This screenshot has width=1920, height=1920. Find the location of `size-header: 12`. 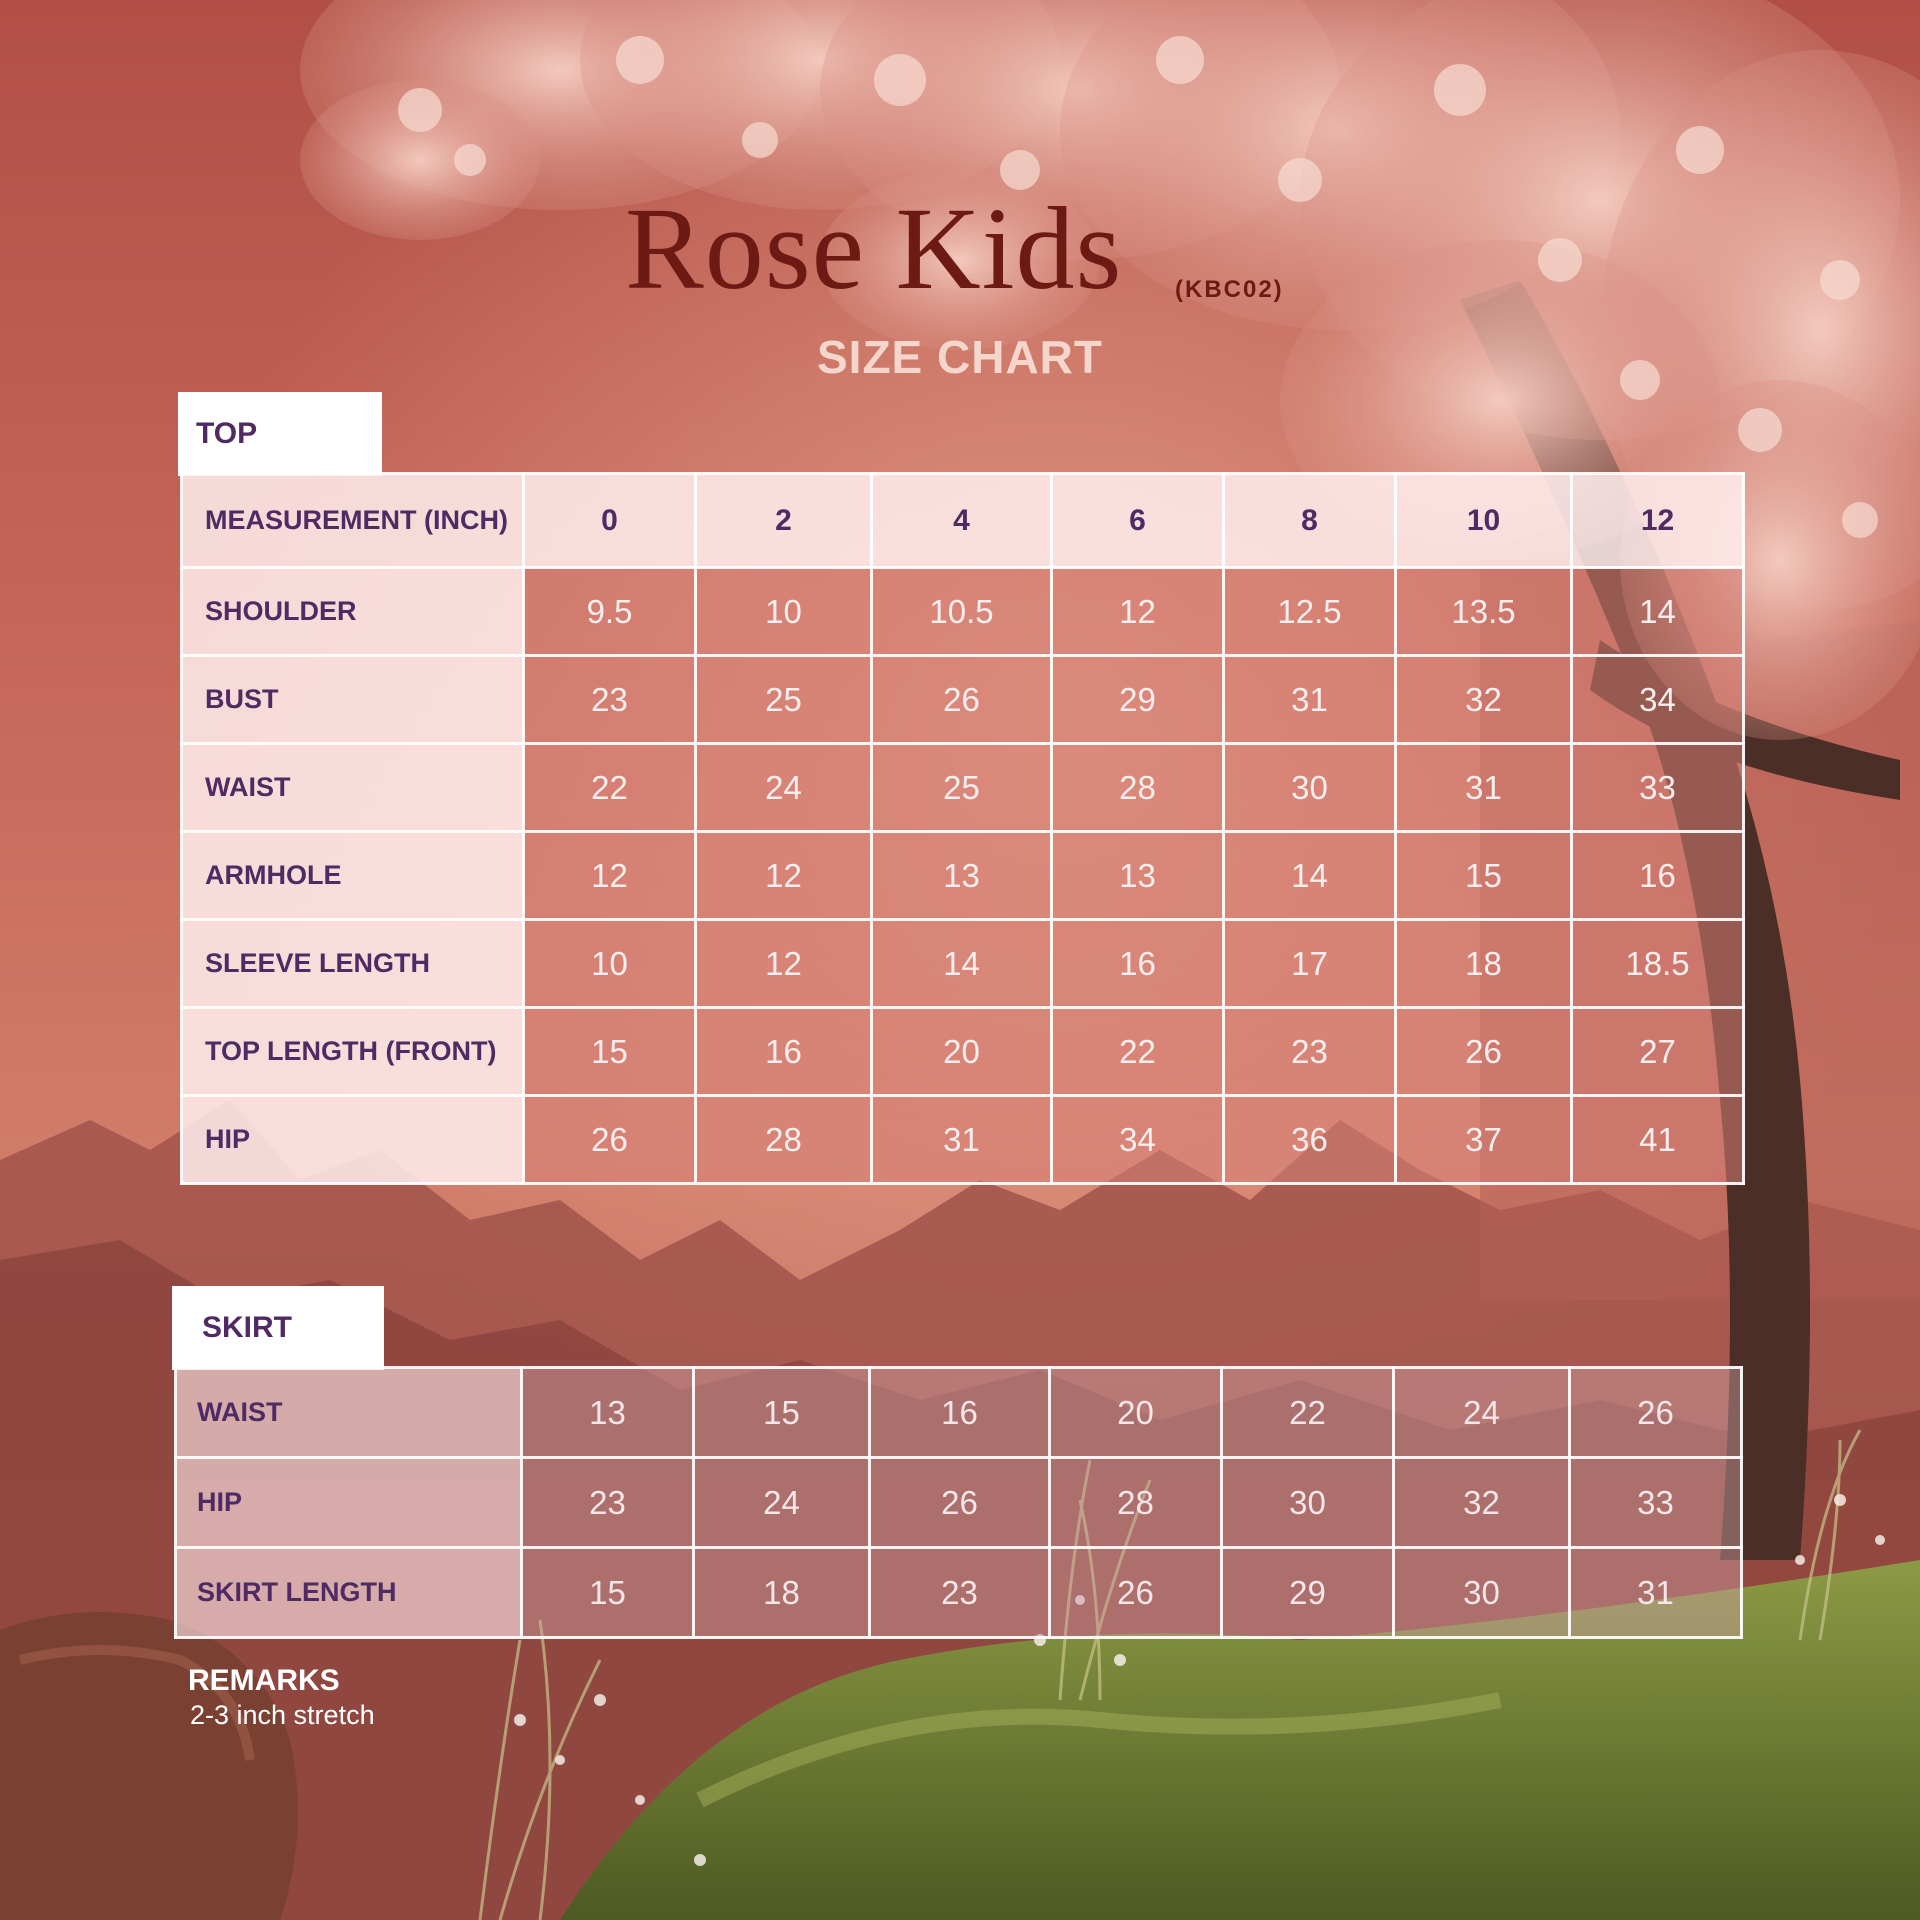

size-header: 12 is located at coordinates (1657, 520).